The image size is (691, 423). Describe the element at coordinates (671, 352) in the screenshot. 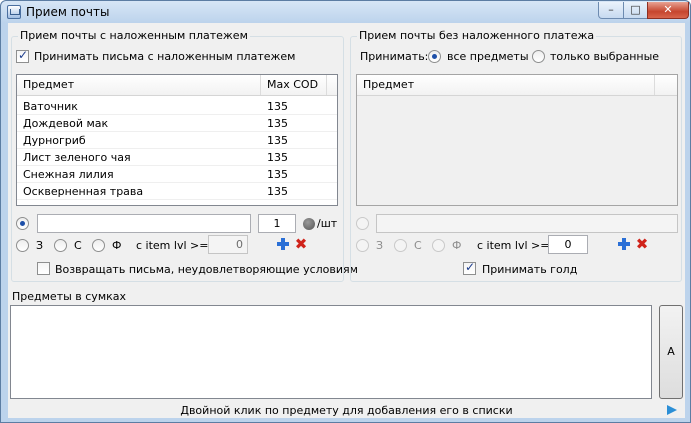

I see `sort-alpha-button: A` at that location.